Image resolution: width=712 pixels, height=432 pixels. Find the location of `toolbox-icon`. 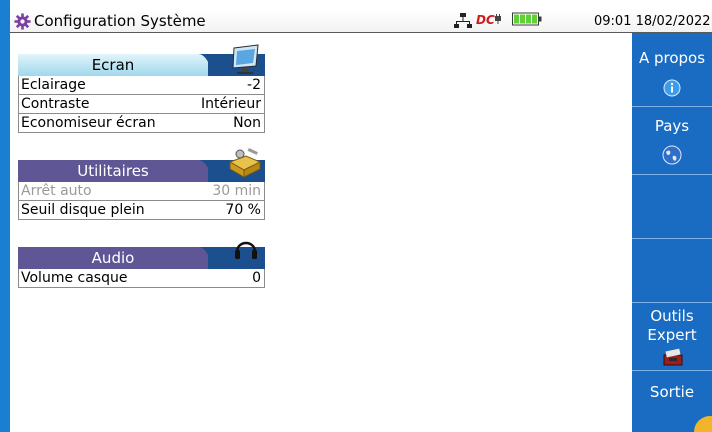

toolbox-icon is located at coordinates (245, 163).